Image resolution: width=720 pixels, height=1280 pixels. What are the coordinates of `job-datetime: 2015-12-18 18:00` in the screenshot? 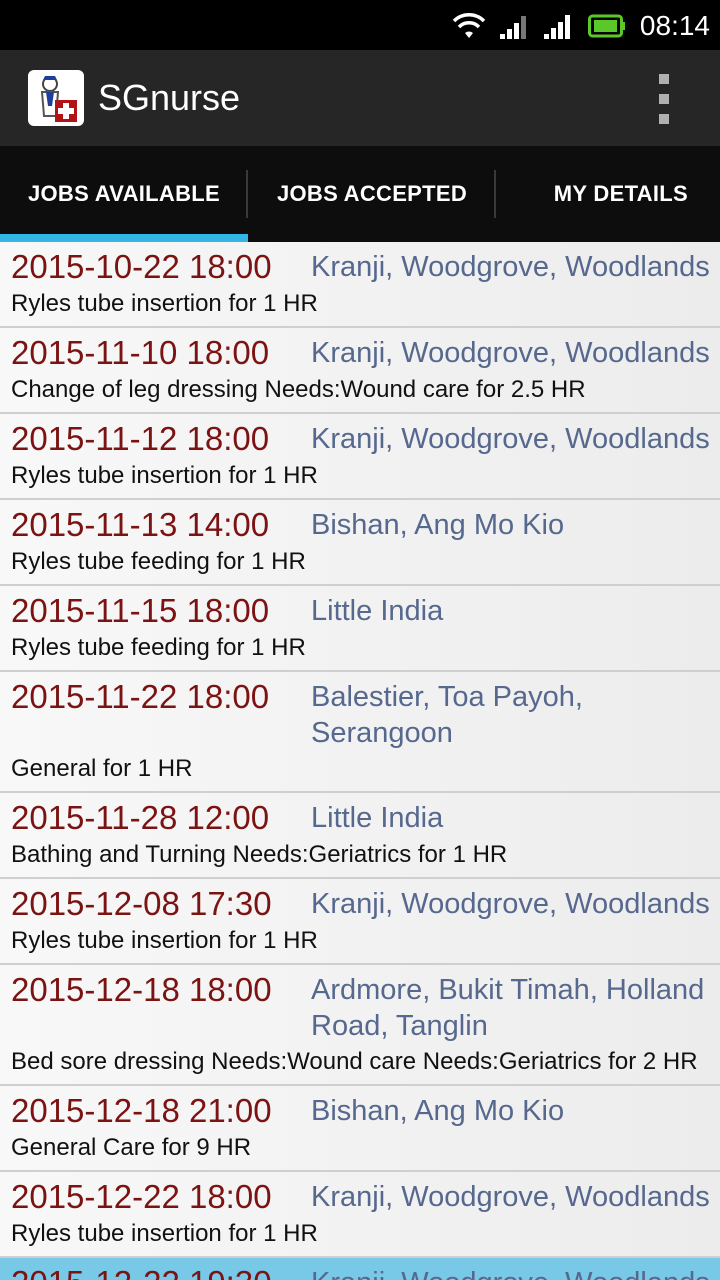 It's located at (141, 989).